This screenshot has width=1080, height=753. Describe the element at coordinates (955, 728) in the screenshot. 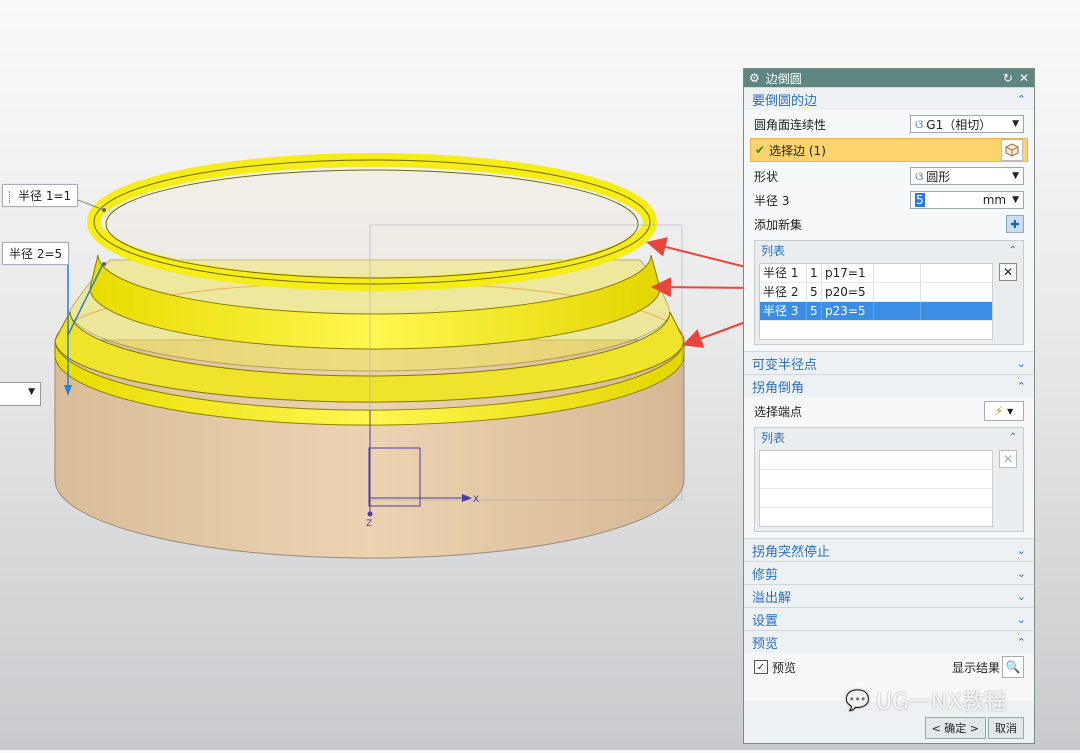

I see `ok-button: < 确定 >` at that location.